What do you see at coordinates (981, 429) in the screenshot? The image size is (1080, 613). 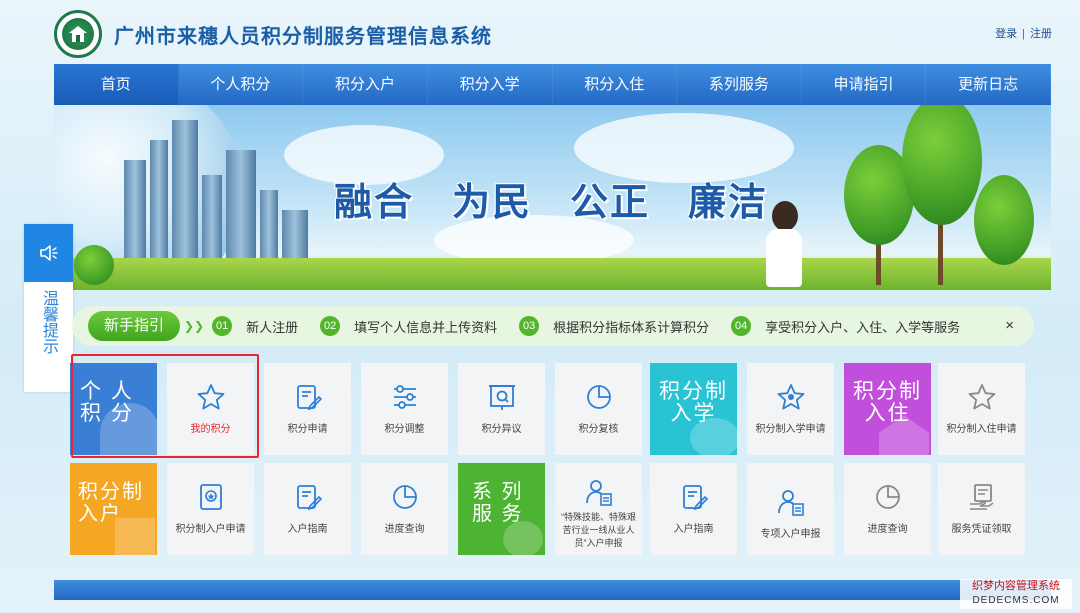 I see `tile-label: 积分制入住申请` at bounding box center [981, 429].